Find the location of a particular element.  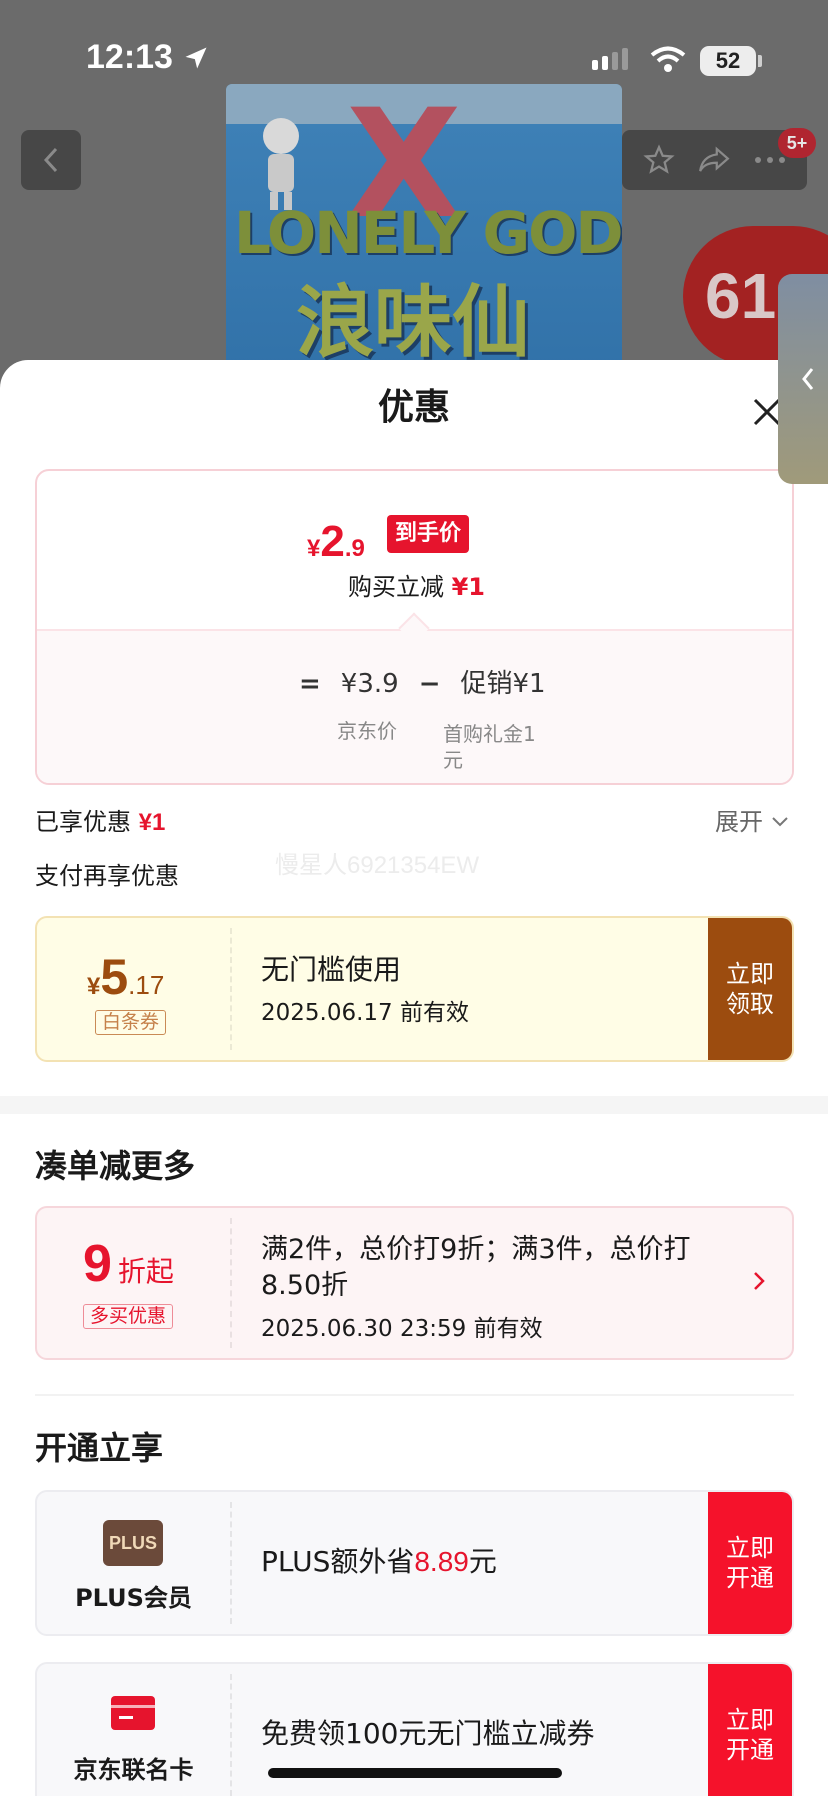

location-arrow-icon is located at coordinates (196, 58).